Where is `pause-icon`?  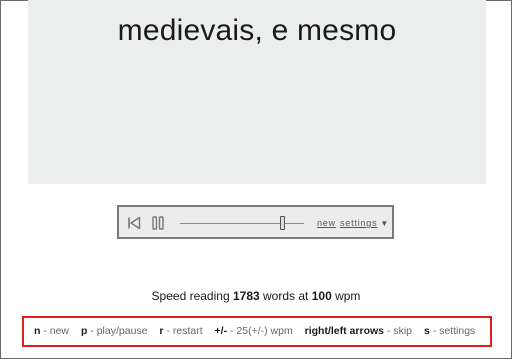
pause-icon is located at coordinates (158, 225).